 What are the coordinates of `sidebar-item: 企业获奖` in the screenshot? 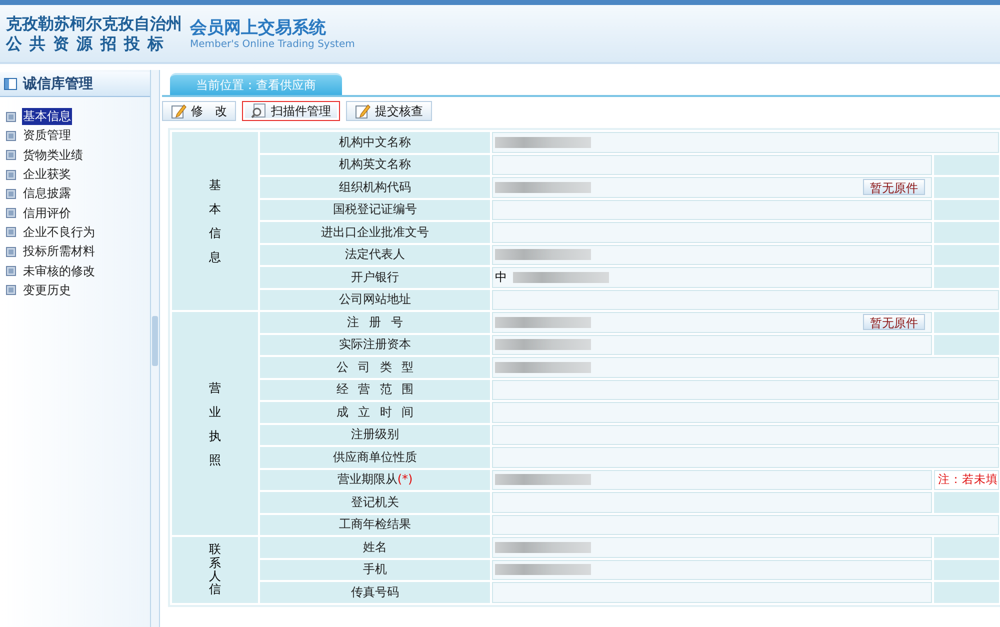 It's located at (47, 175).